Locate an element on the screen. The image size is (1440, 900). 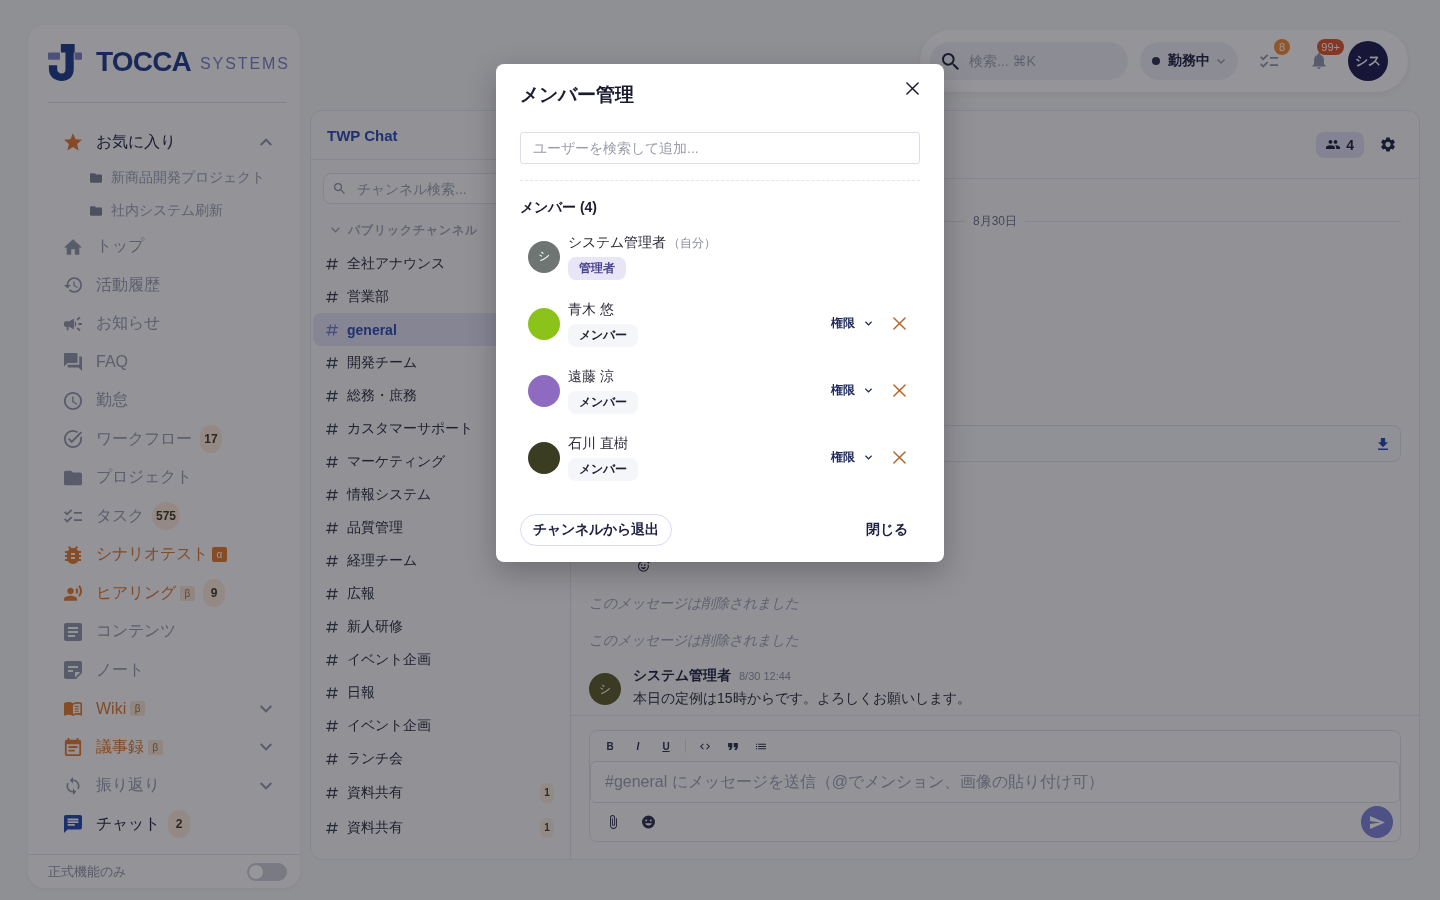
member-name: 青木 悠 is located at coordinates (591, 309).